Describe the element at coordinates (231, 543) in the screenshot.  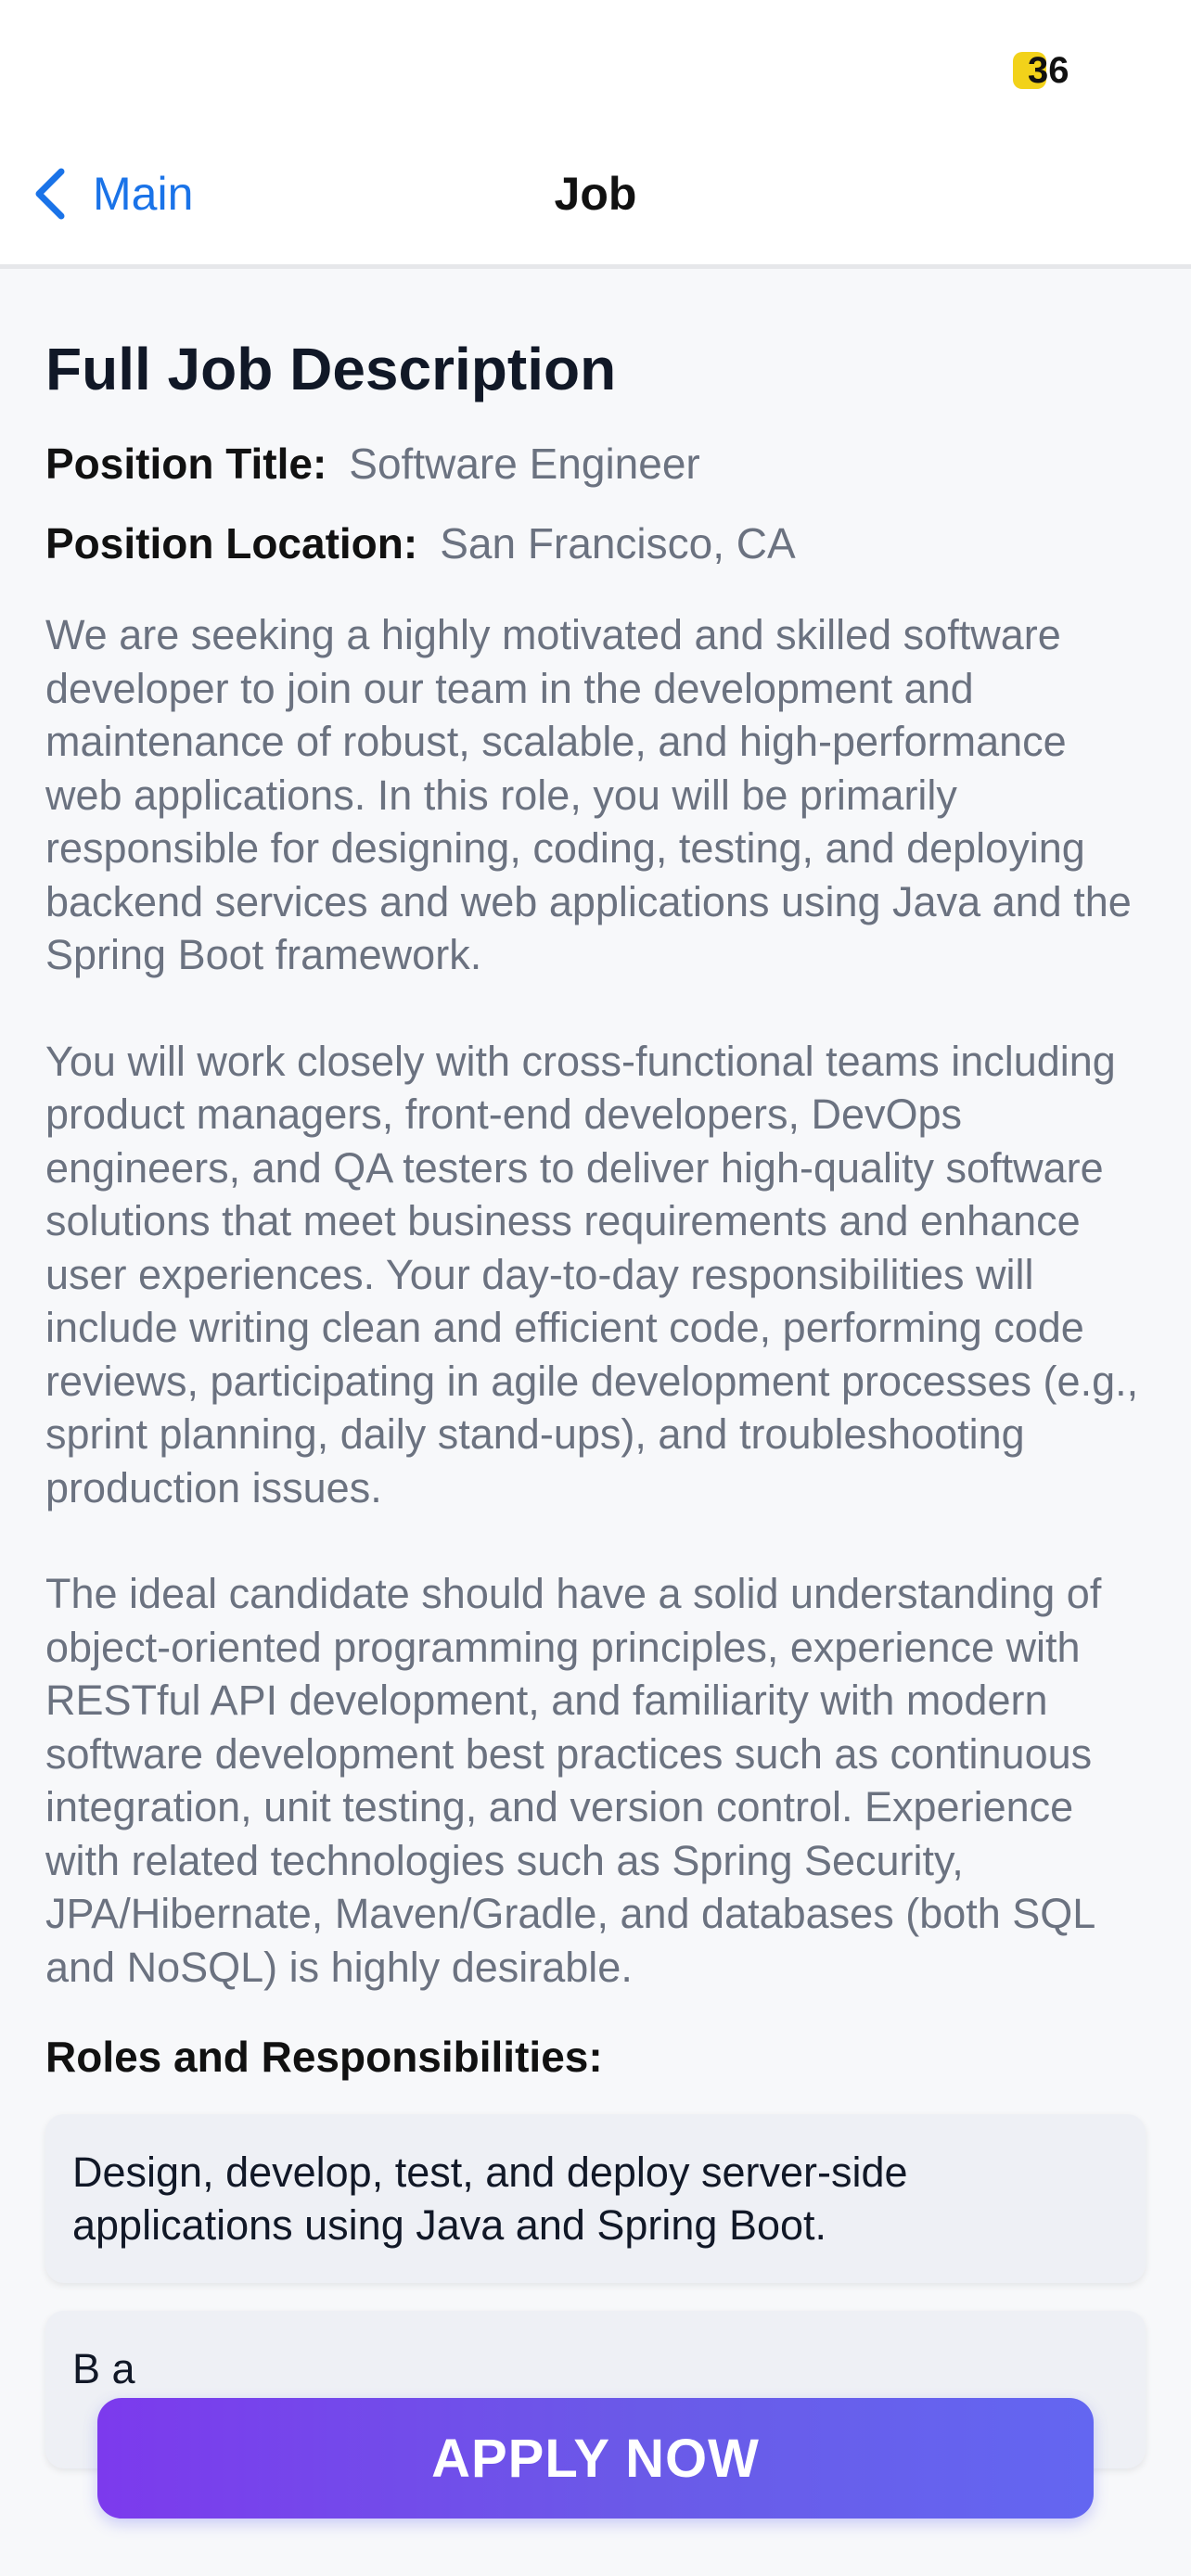
I see `position-location-label: Position Location:` at that location.